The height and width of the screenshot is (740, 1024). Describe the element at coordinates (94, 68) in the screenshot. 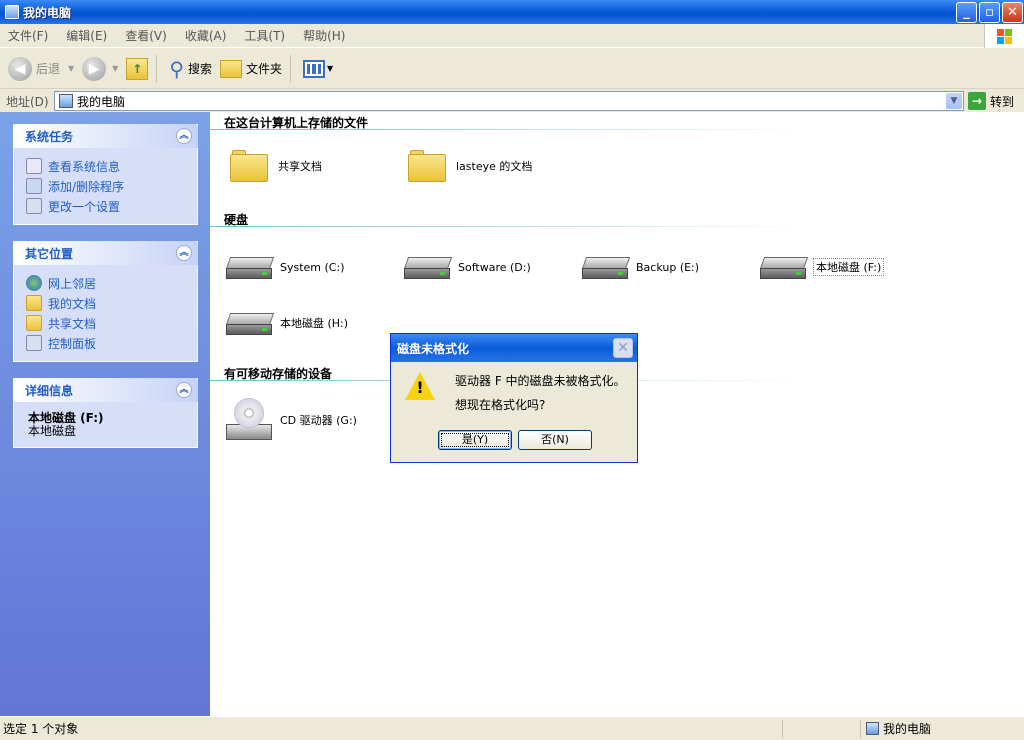

I see `forward-arrow-icon: ▶` at that location.